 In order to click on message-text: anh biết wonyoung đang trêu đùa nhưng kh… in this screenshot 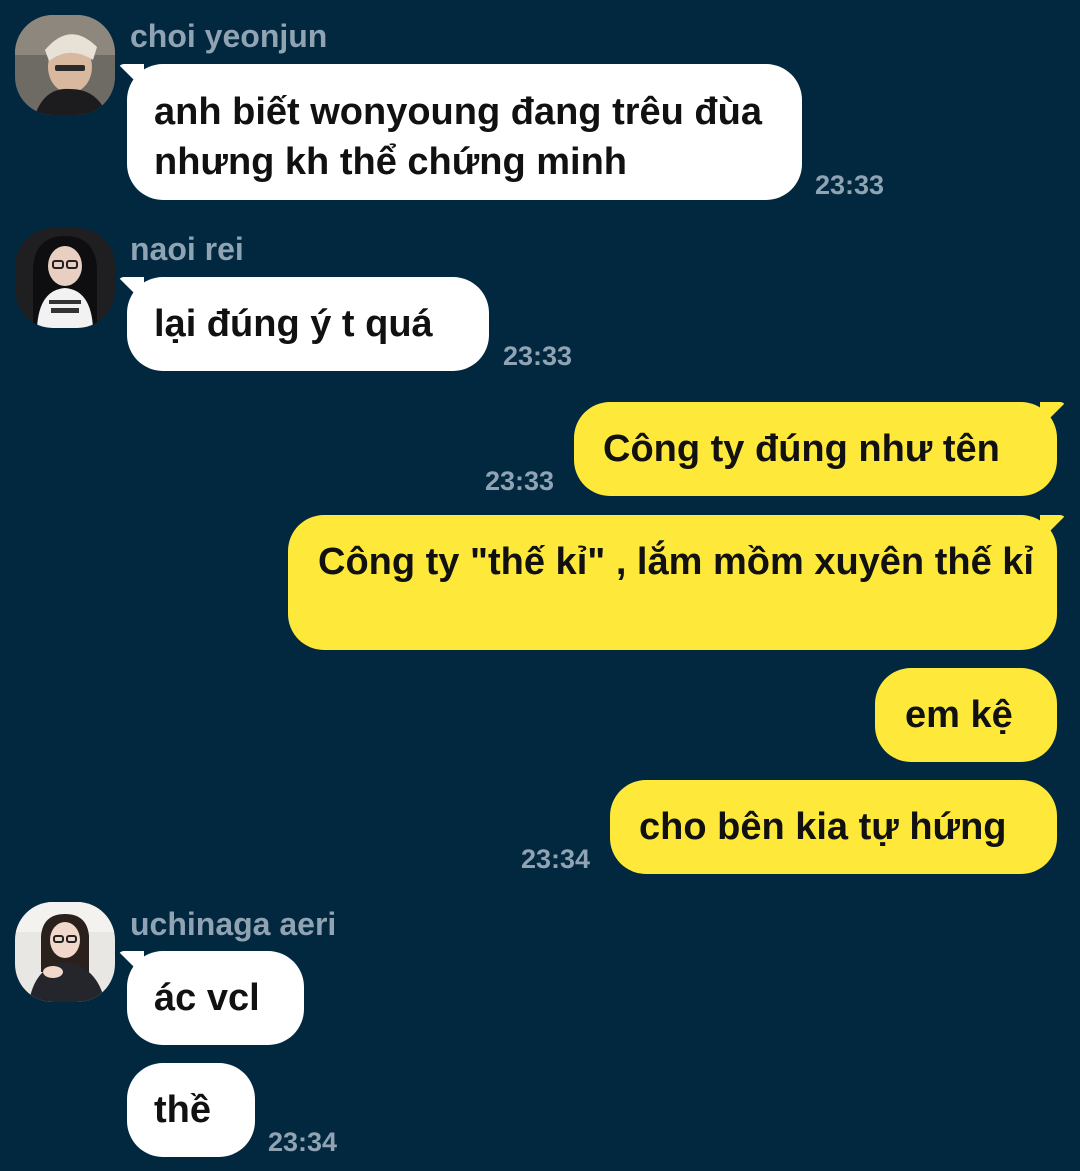, I will do `click(458, 137)`.